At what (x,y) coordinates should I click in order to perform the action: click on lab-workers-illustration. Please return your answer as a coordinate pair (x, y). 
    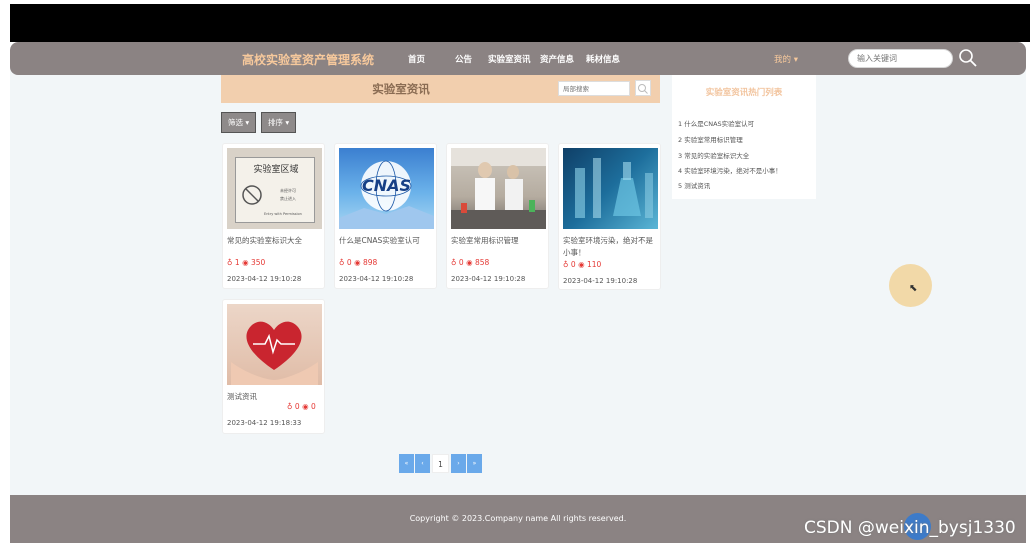
    Looking at the image, I should click on (498, 188).